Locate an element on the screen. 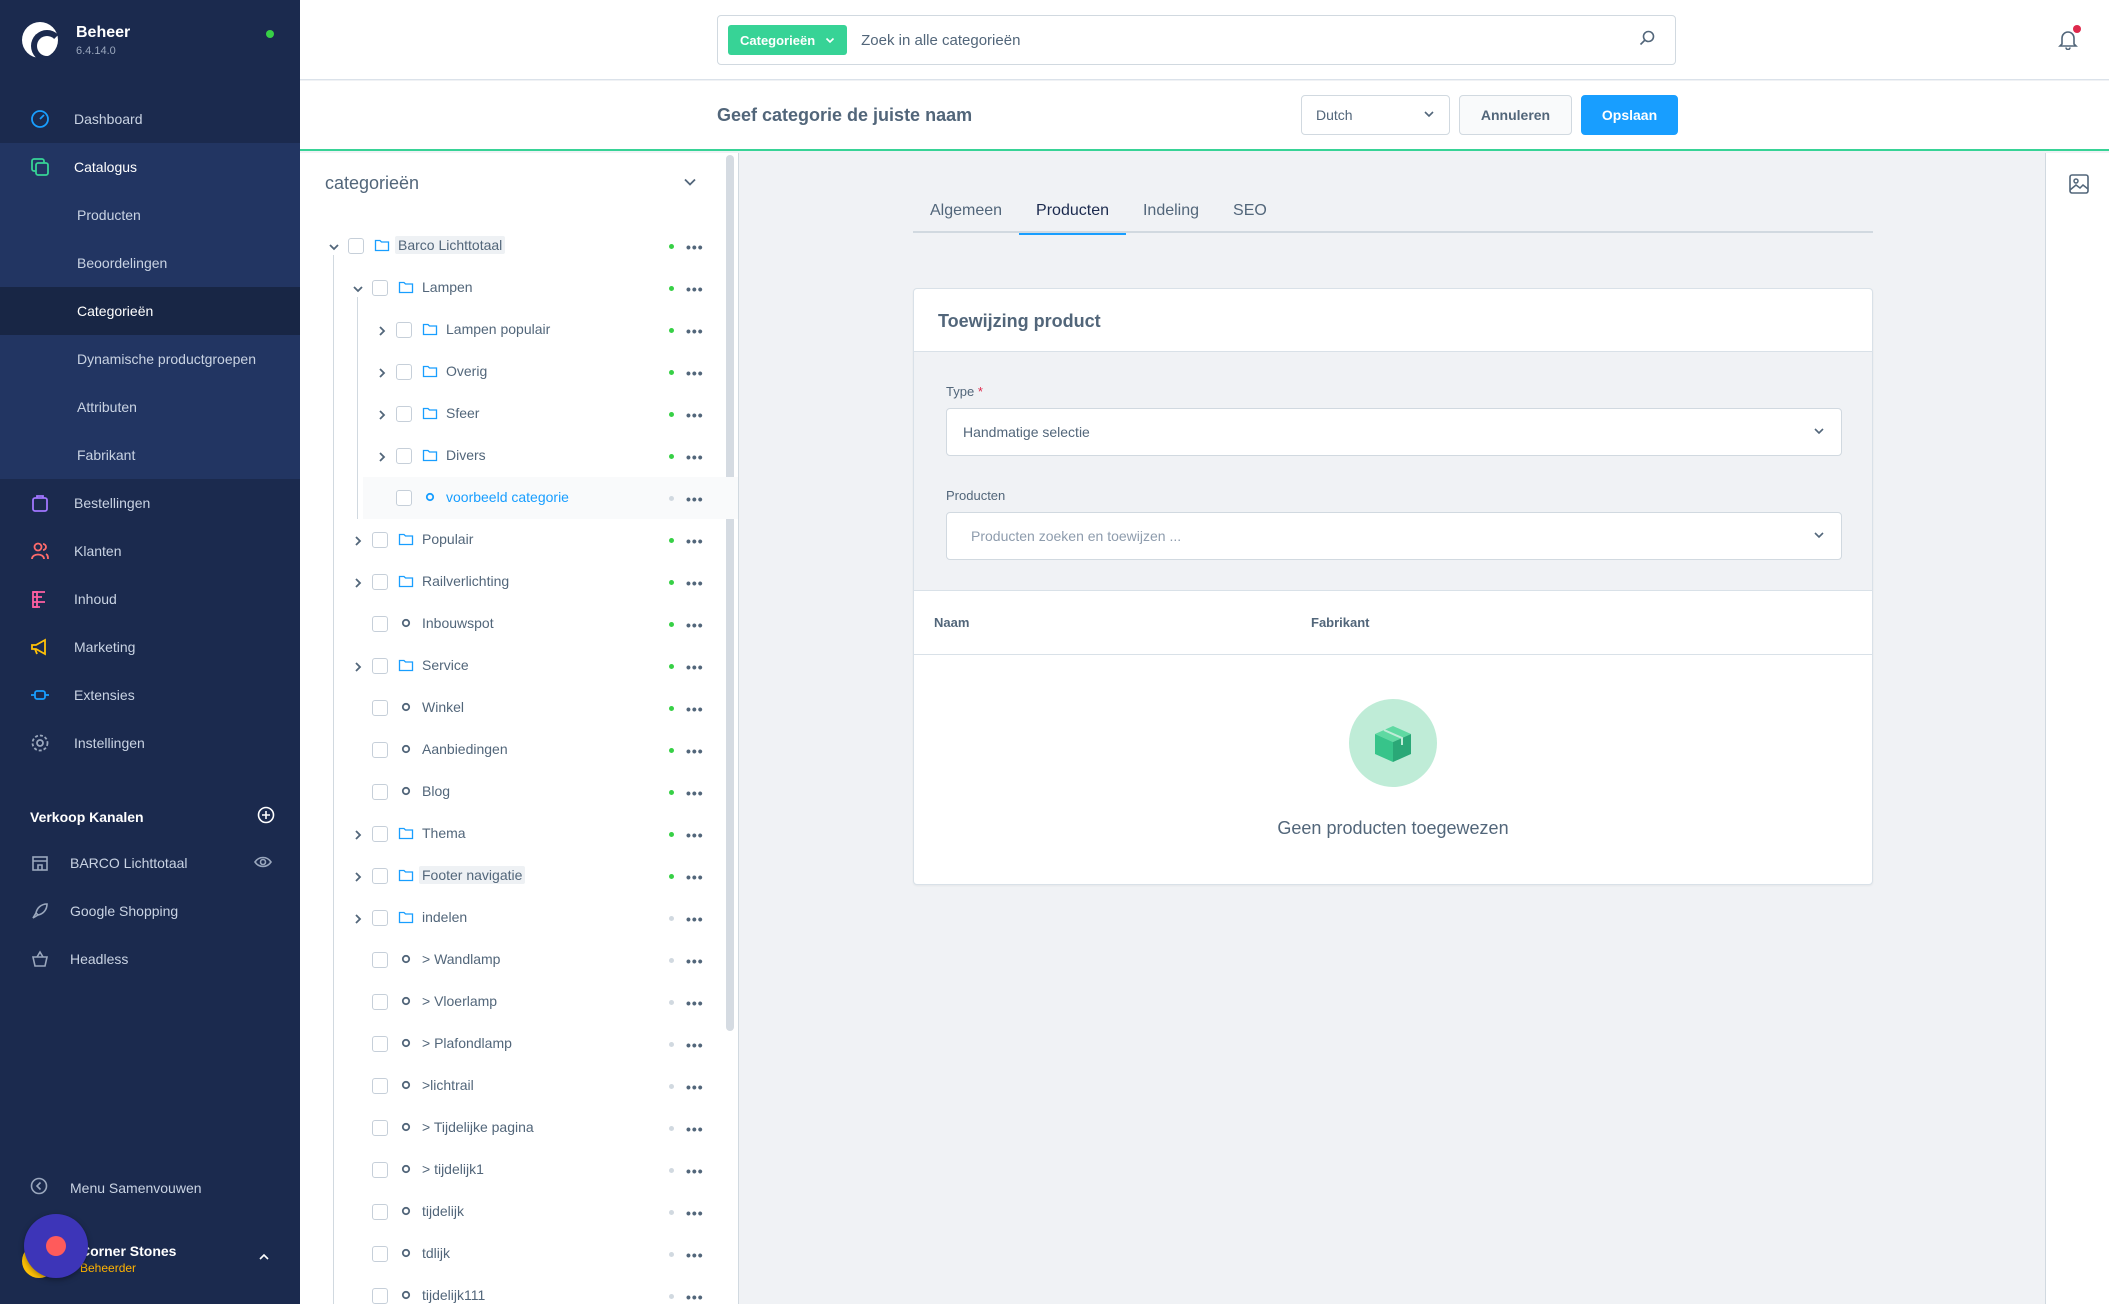 The height and width of the screenshot is (1304, 2109). tree-item: Lampen populair ••• is located at coordinates (510, 330).